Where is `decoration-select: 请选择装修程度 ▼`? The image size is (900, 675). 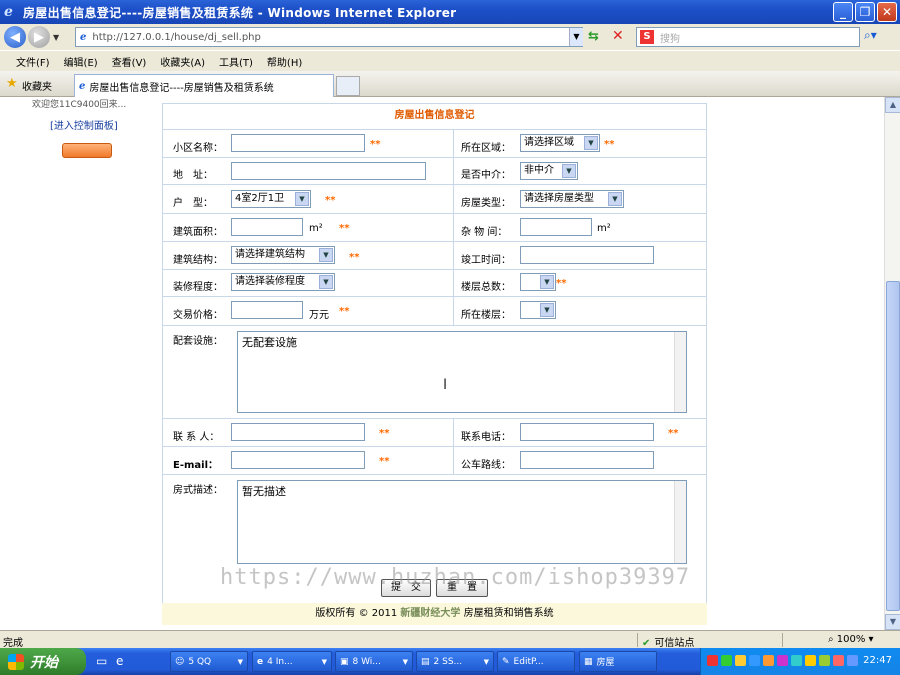
decoration-select: 请选择装修程度 ▼ is located at coordinates (283, 282).